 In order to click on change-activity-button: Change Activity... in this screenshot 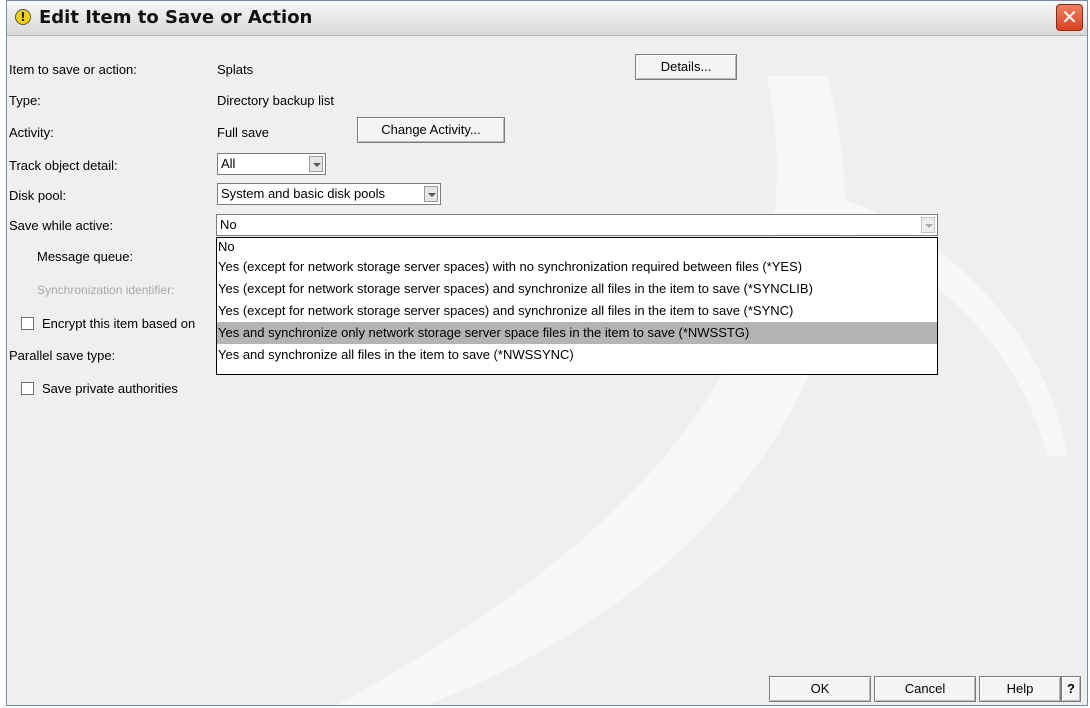, I will do `click(431, 130)`.